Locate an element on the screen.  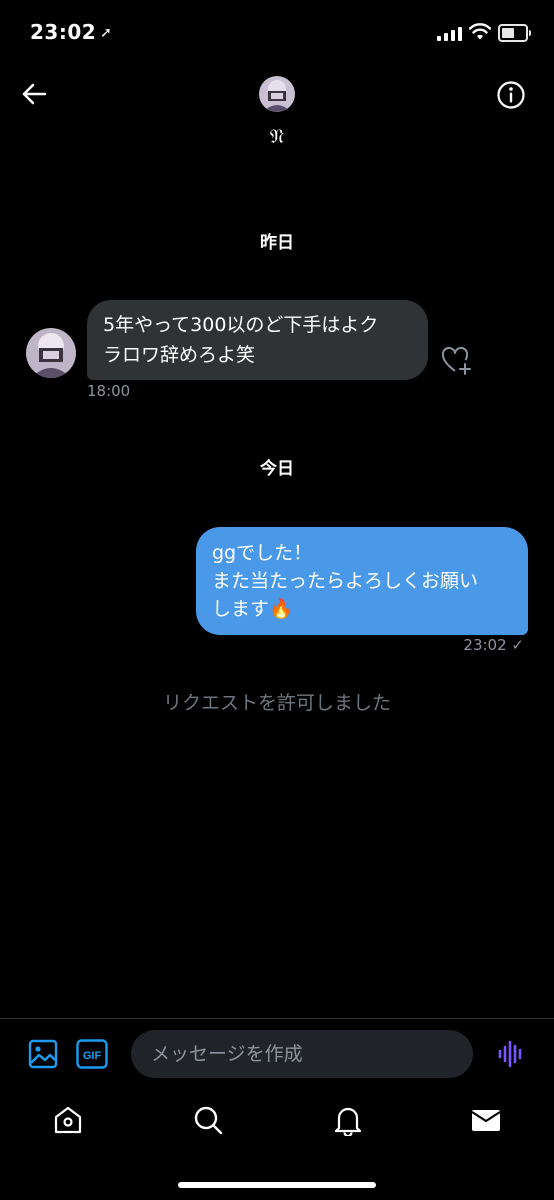
message-text-line: 5年やって300以のど下手はよク is located at coordinates (241, 325).